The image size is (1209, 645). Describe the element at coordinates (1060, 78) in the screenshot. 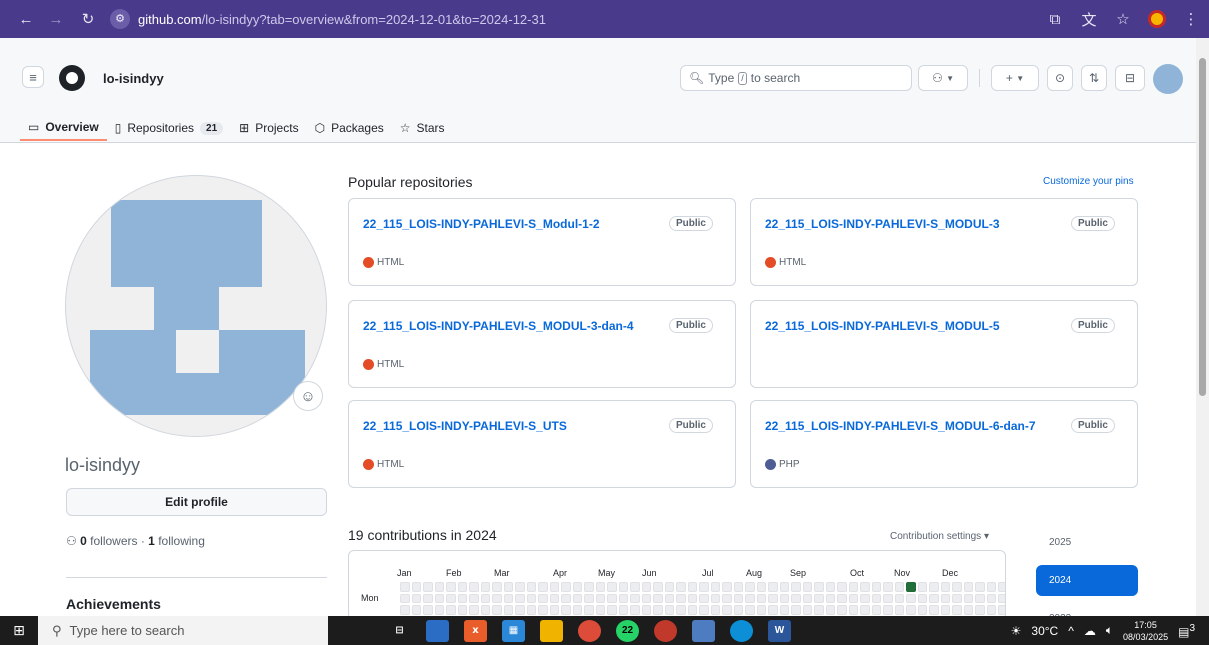

I see `issues-button: ⊙` at that location.